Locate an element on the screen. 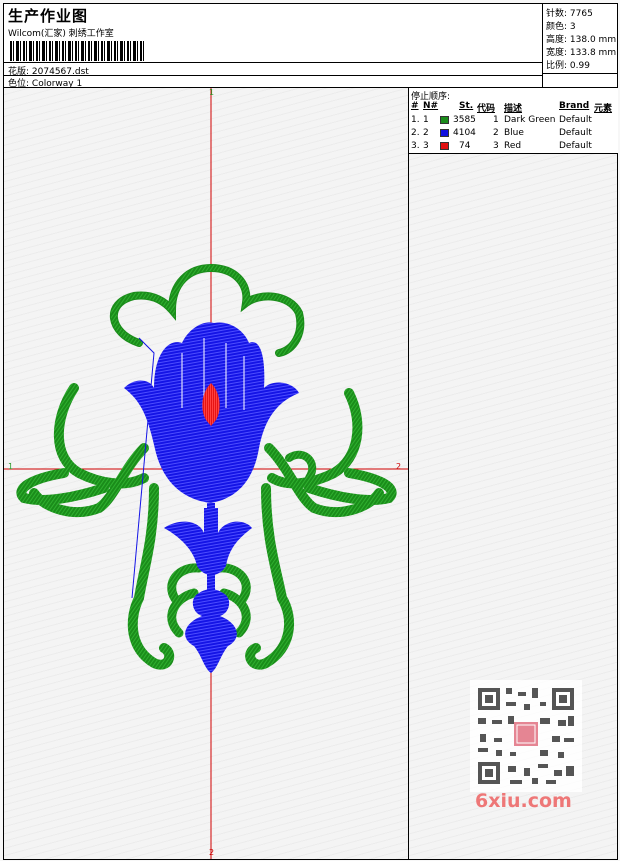 The width and height of the screenshot is (620, 861). axis-label-left: 1 is located at coordinates (11, 466).